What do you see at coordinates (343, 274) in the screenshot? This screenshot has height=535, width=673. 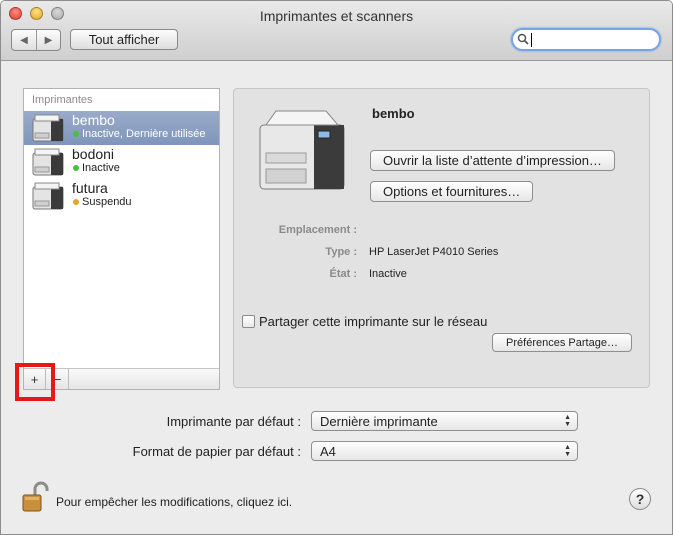 I see `state-label: État :` at bounding box center [343, 274].